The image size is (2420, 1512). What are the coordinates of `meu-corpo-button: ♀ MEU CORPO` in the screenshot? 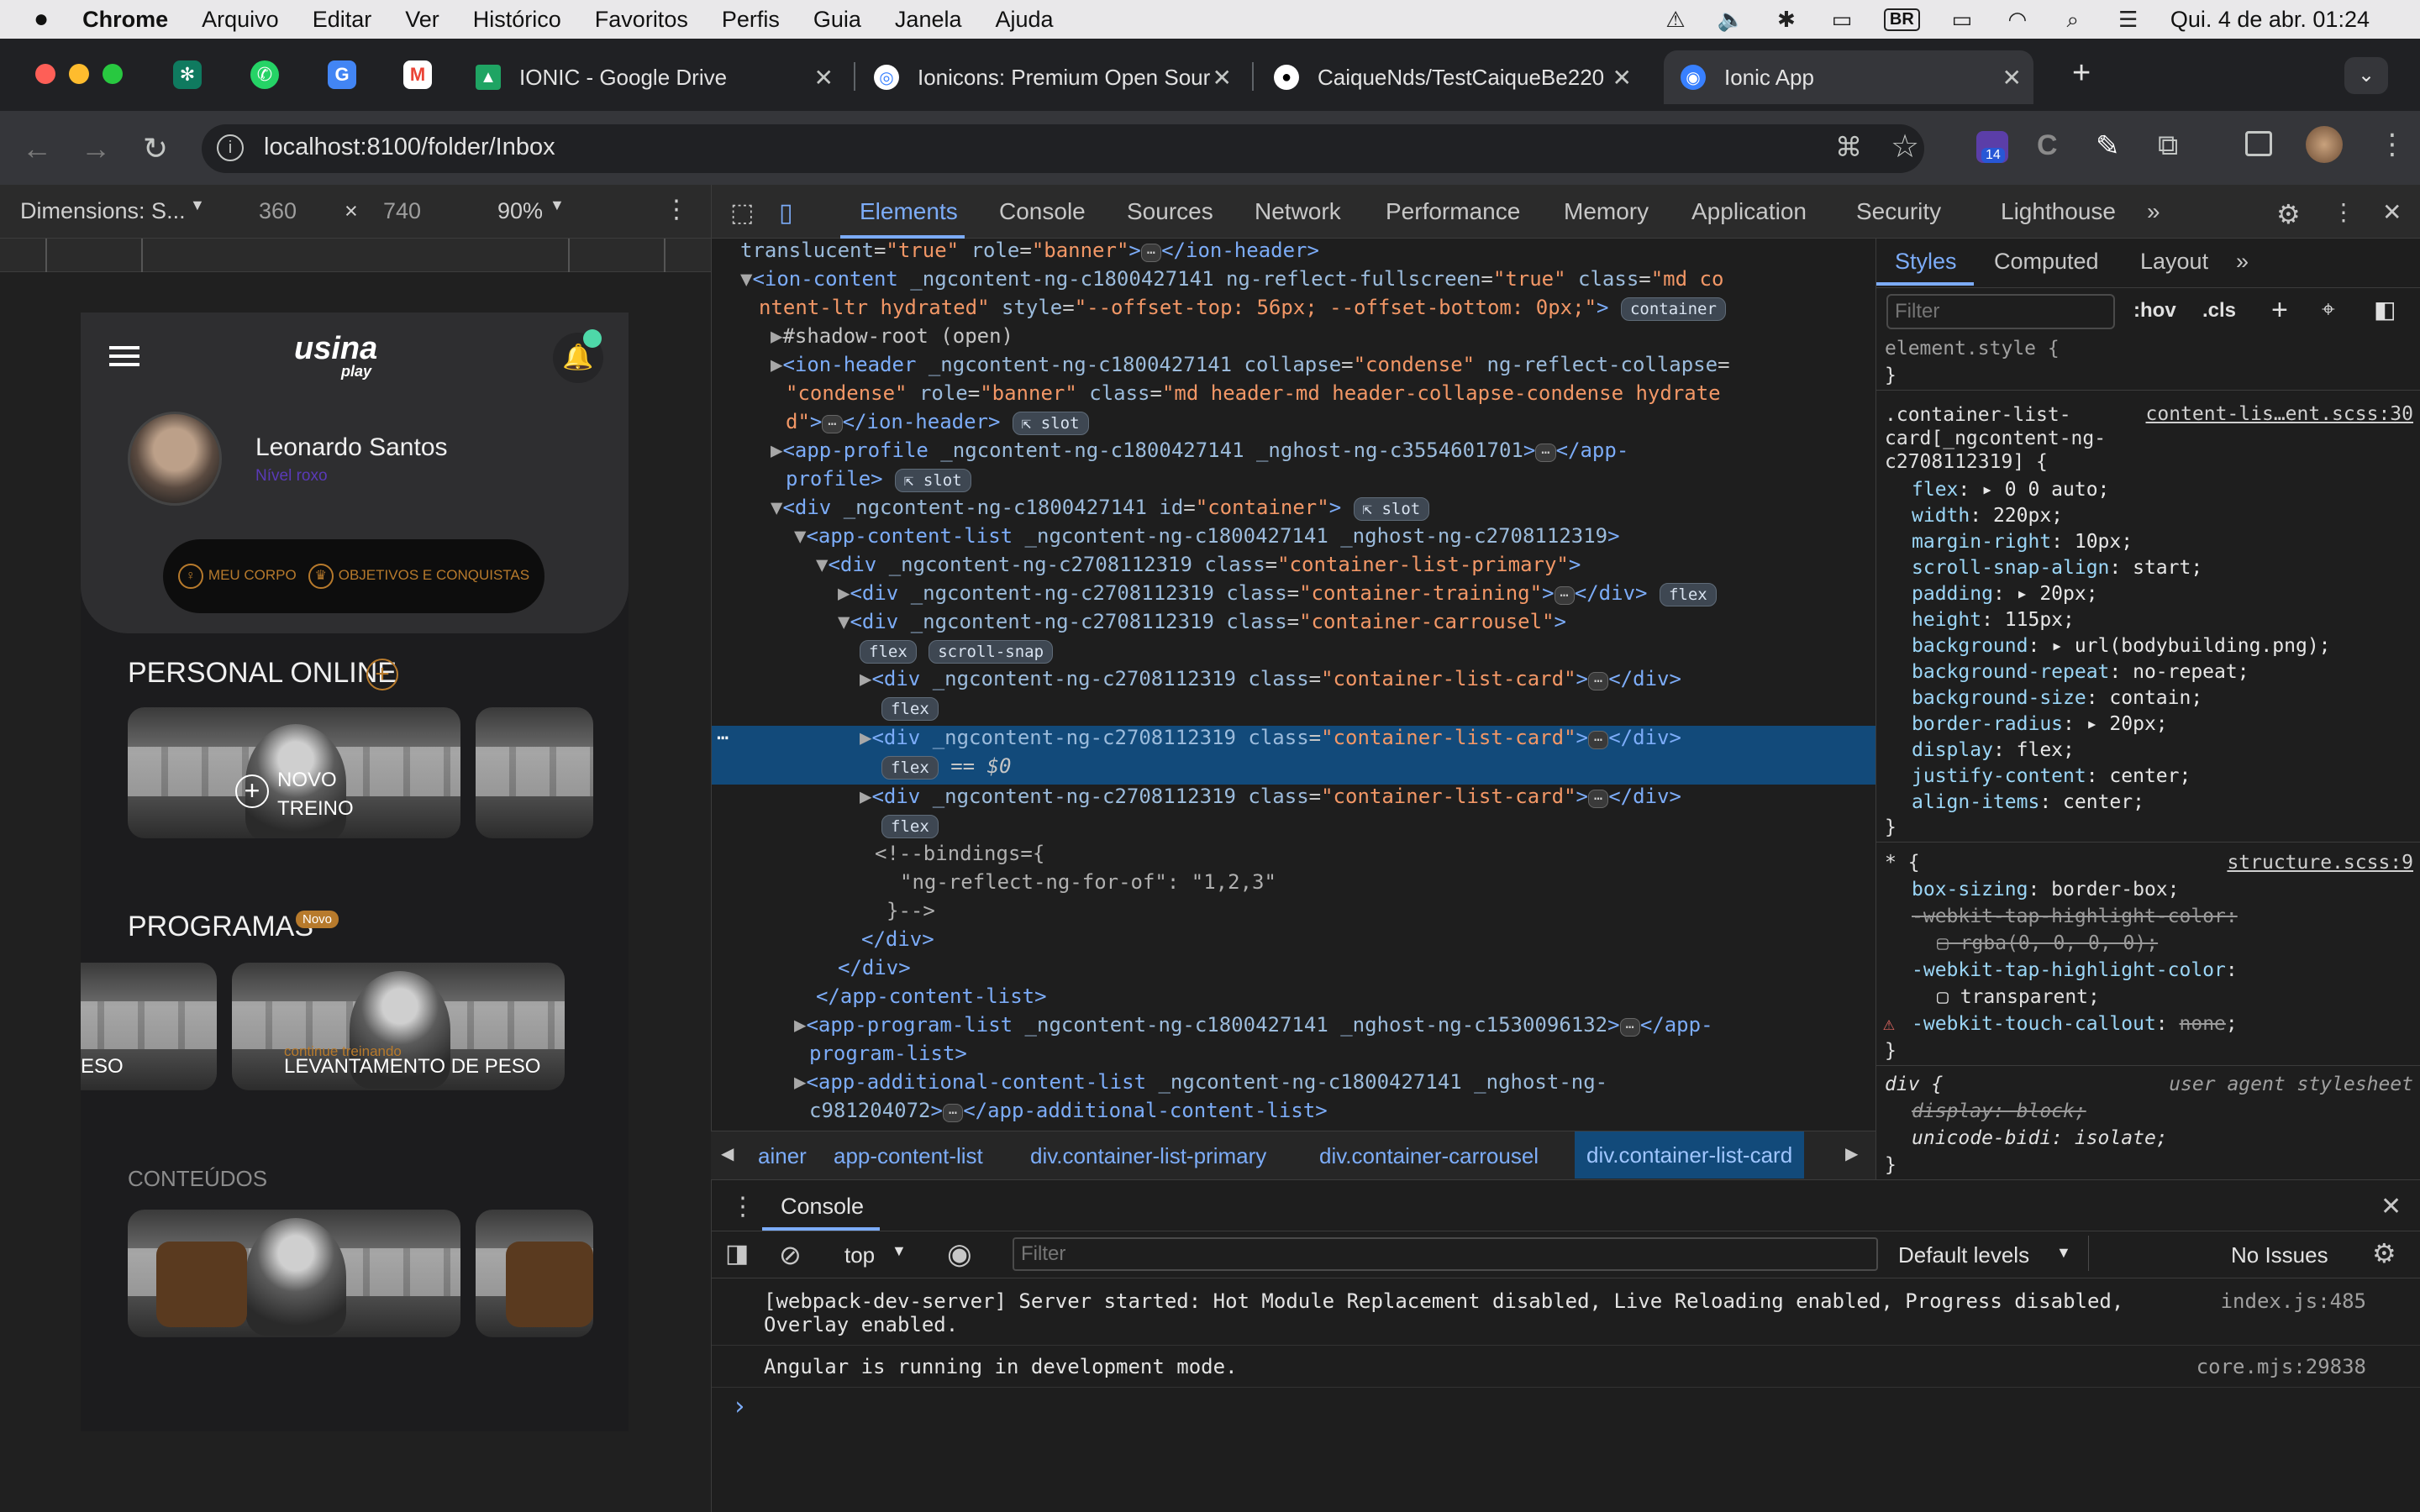 It's located at (237, 576).